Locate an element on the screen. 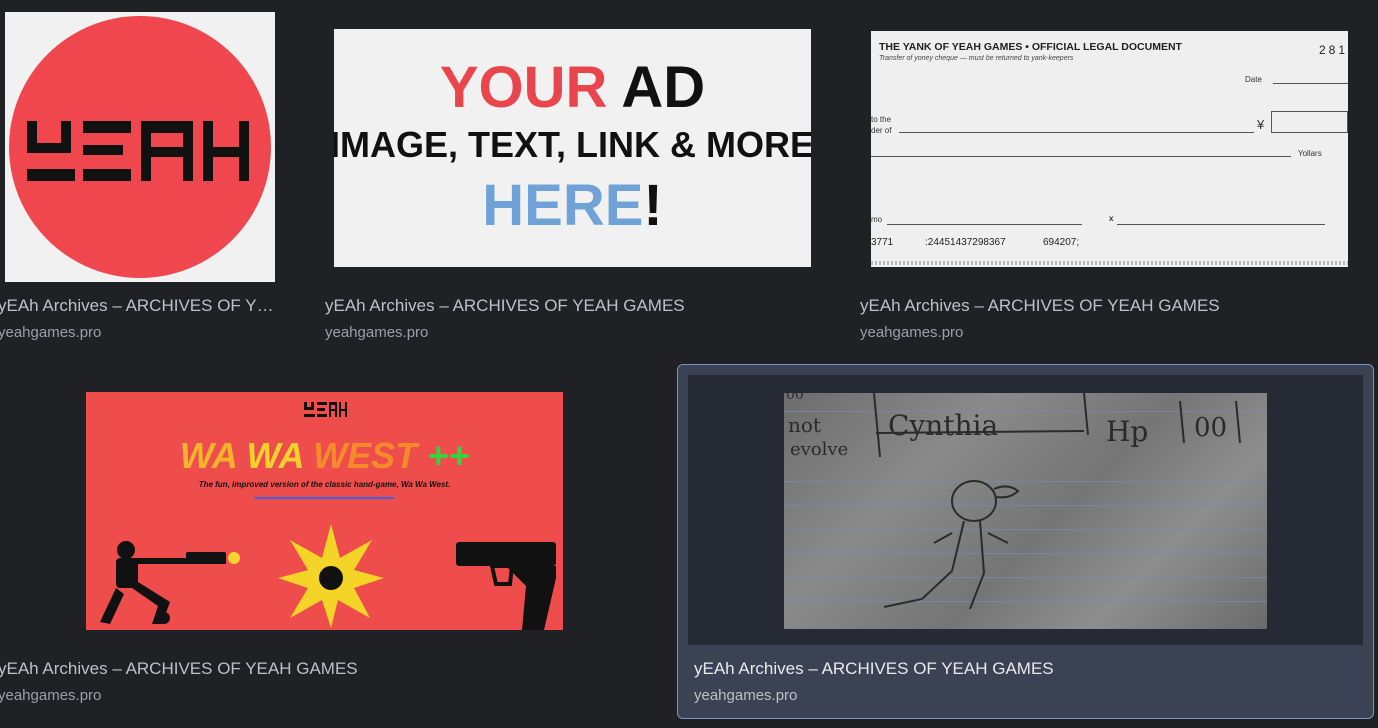  game-title-plus: ++ is located at coordinates (448, 455).